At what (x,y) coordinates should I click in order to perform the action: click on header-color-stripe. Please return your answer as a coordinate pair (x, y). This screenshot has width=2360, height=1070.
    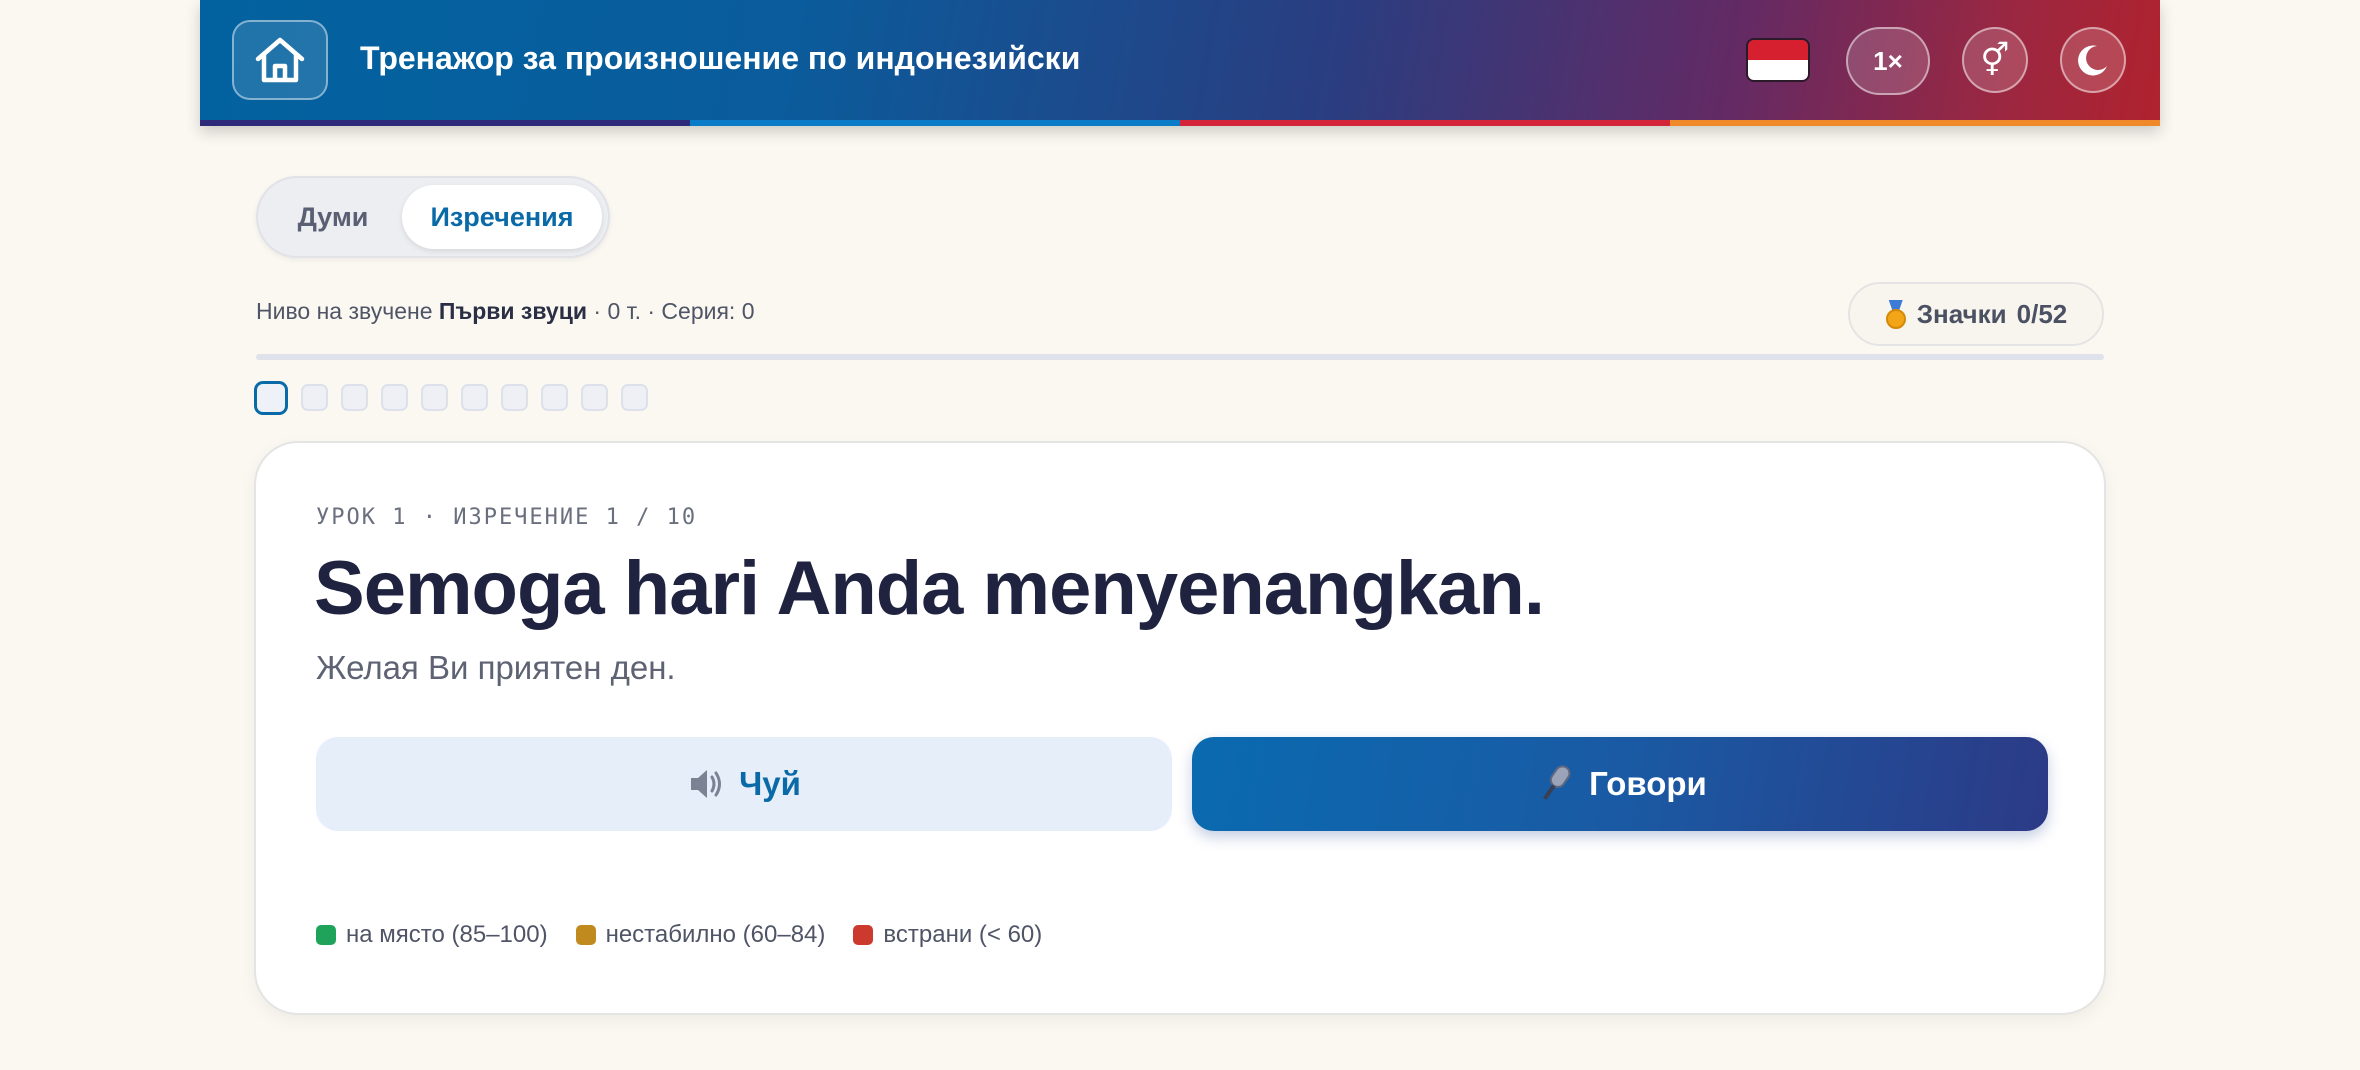
    Looking at the image, I should click on (1180, 123).